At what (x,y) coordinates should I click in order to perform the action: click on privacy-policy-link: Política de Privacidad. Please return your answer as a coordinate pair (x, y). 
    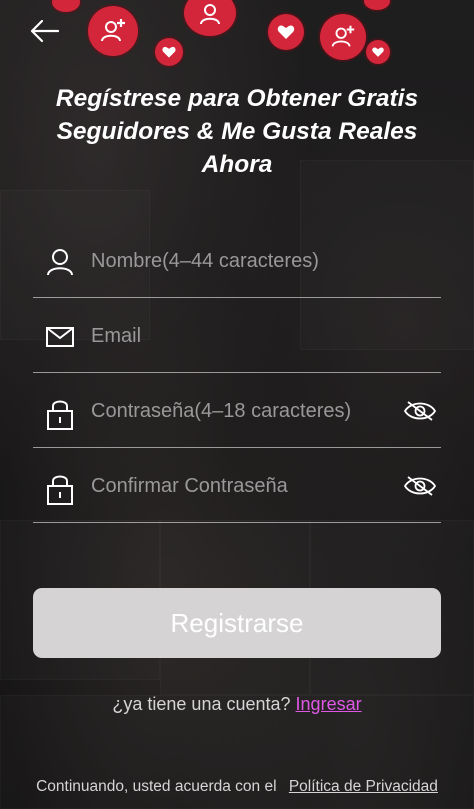
    Looking at the image, I should click on (363, 786).